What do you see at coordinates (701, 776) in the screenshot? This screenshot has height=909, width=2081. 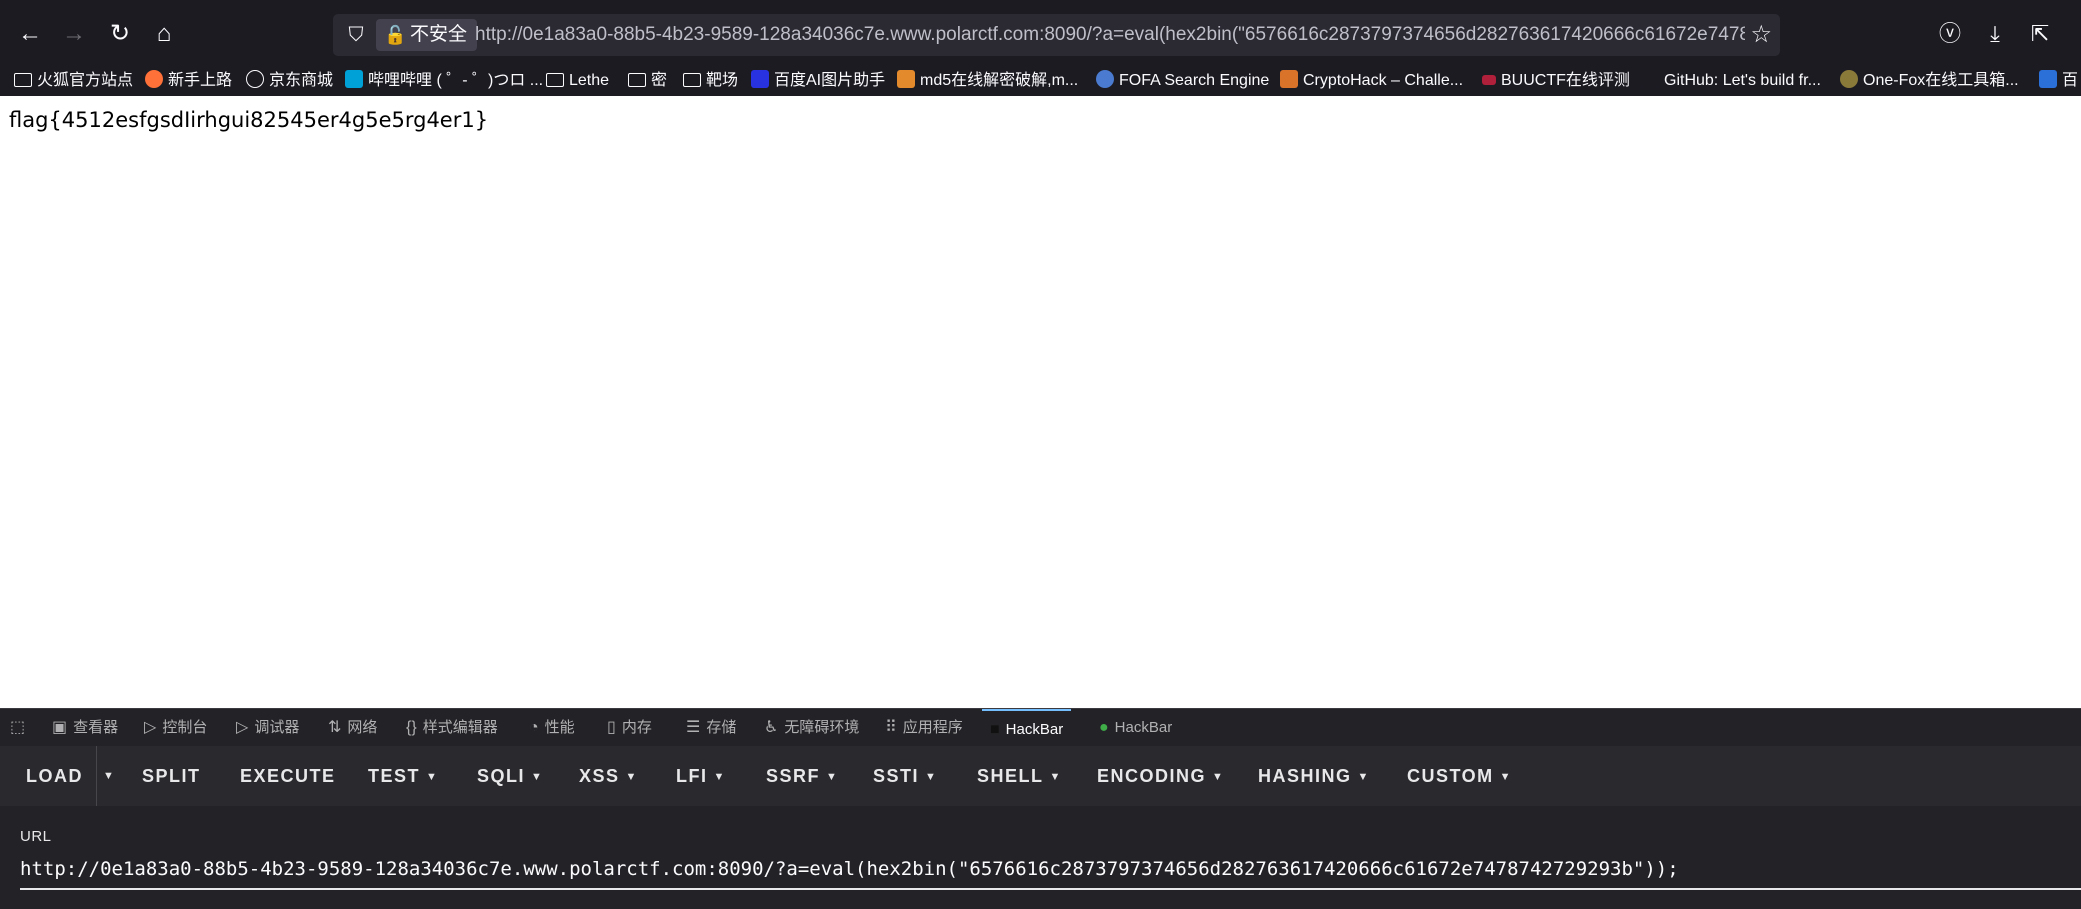 I see `lfi-menu: LFI ▼` at bounding box center [701, 776].